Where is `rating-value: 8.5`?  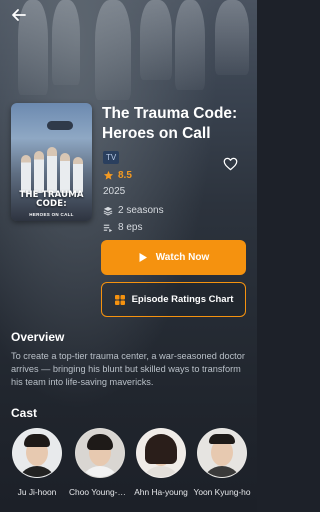
rating-value: 8.5 is located at coordinates (125, 175).